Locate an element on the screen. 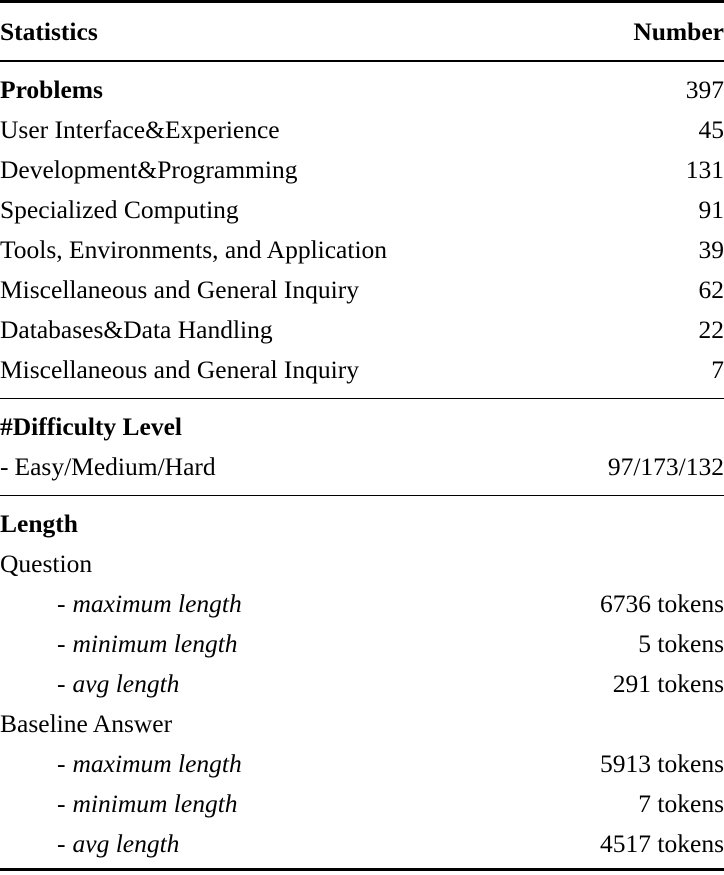  row-label-miscellaneous-general-inquiry-2: Miscellaneous and General Inquiry is located at coordinates (180, 369).